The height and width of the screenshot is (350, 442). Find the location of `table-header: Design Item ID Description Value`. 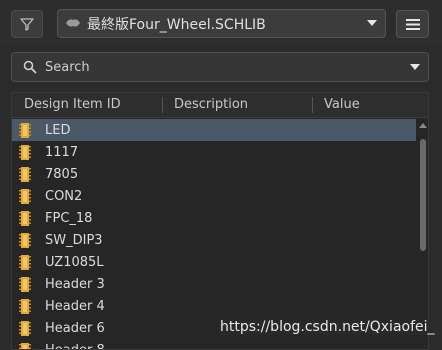

table-header: Design Item ID Description Value is located at coordinates (220, 105).